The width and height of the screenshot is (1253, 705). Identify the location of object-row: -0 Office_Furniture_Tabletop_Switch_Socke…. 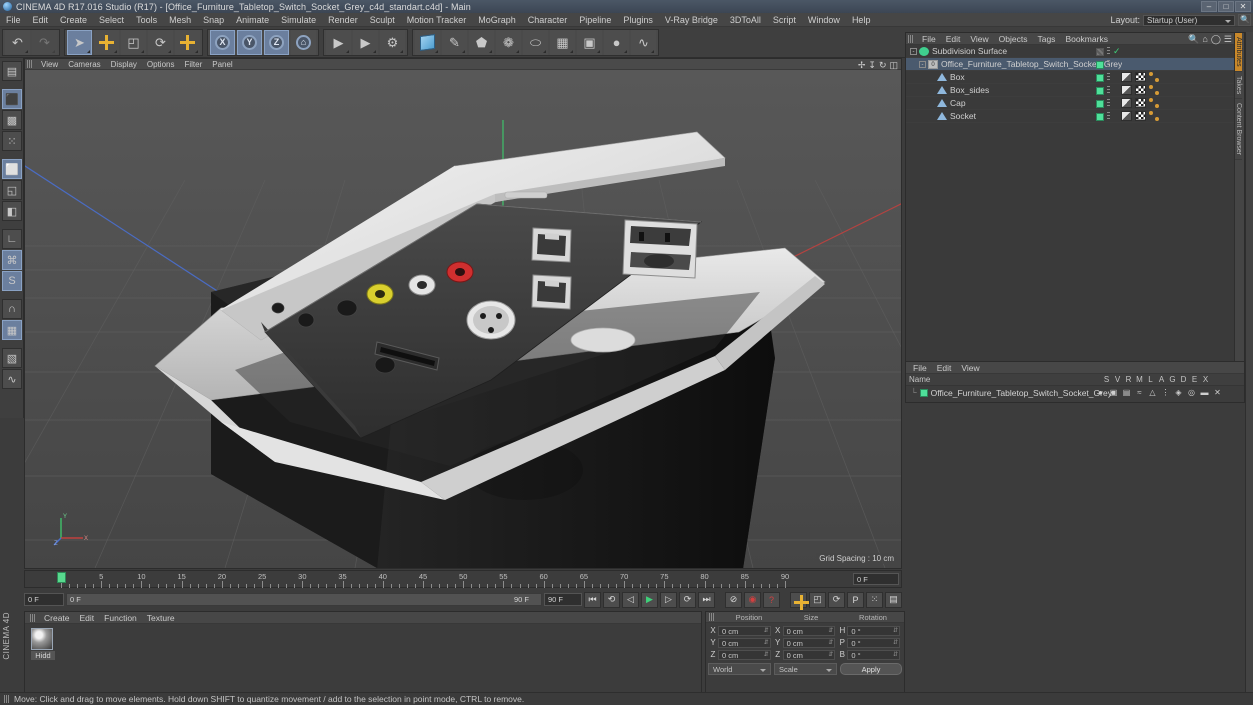
(1070, 64).